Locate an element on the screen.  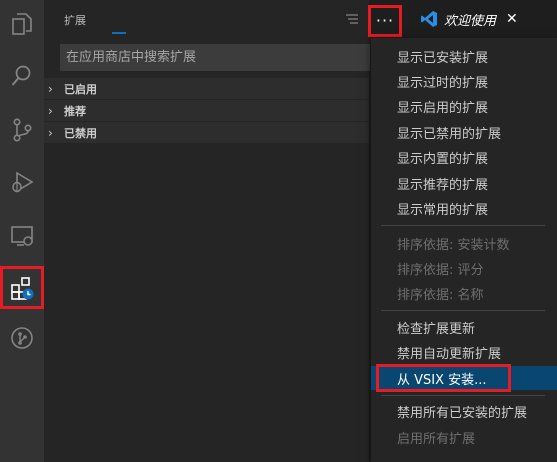
menu-item-show-recommended: 显示推荐的扩展 is located at coordinates (464, 183).